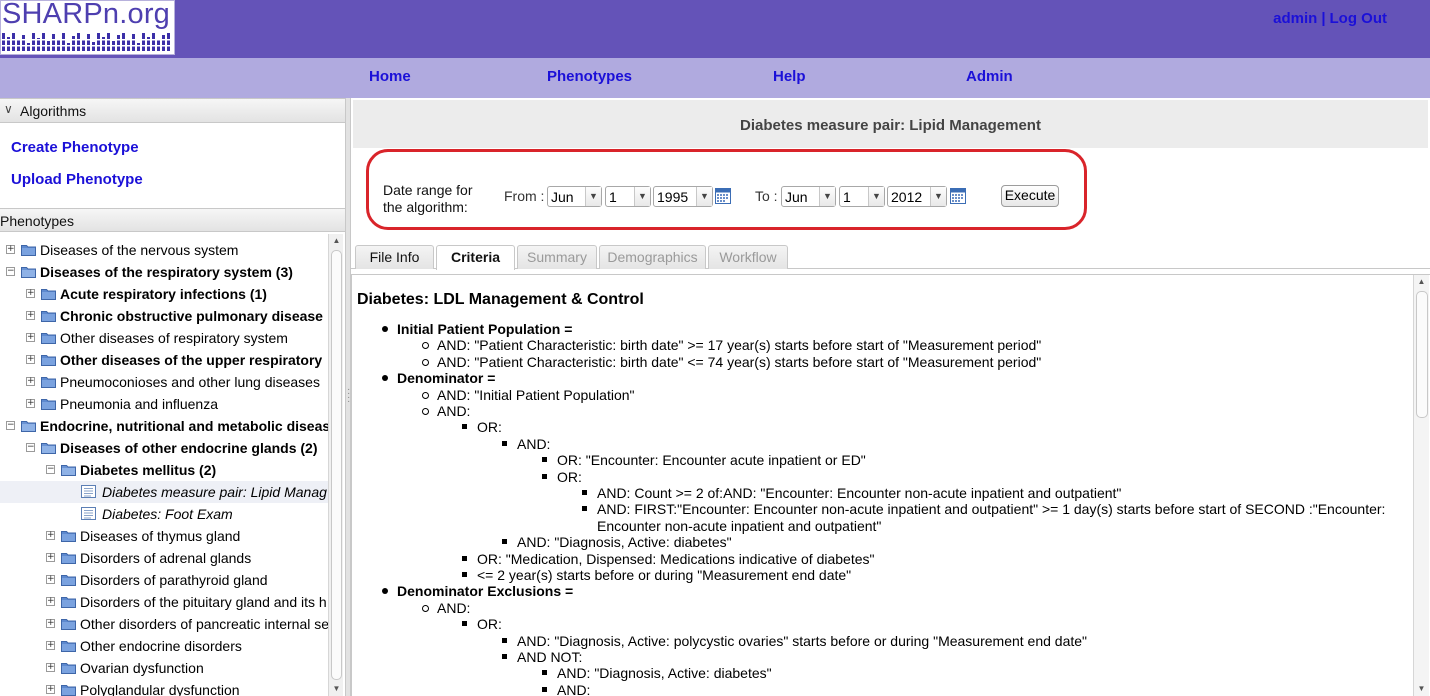 This screenshot has width=1430, height=696. I want to click on sharpn-logo: SHARPn.org, so click(87, 27).